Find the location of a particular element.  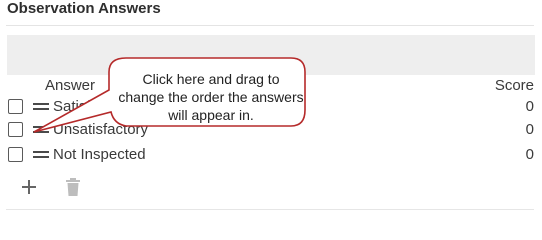

section-title: Observation Answers is located at coordinates (84, 8).